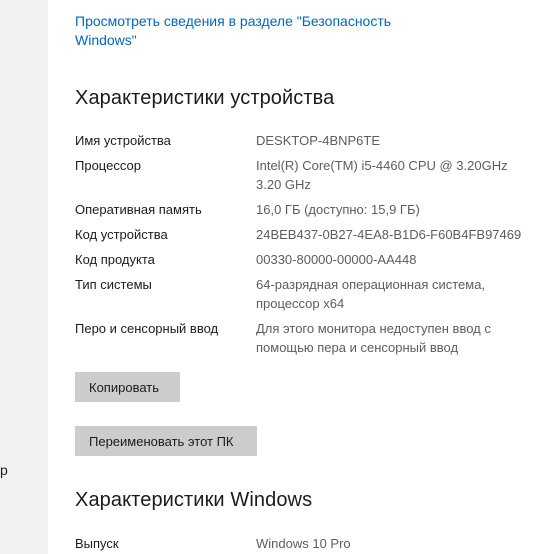 The height and width of the screenshot is (554, 556). Describe the element at coordinates (147, 328) in the screenshot. I see `spec-label: Перо и сенсорный ввод` at that location.